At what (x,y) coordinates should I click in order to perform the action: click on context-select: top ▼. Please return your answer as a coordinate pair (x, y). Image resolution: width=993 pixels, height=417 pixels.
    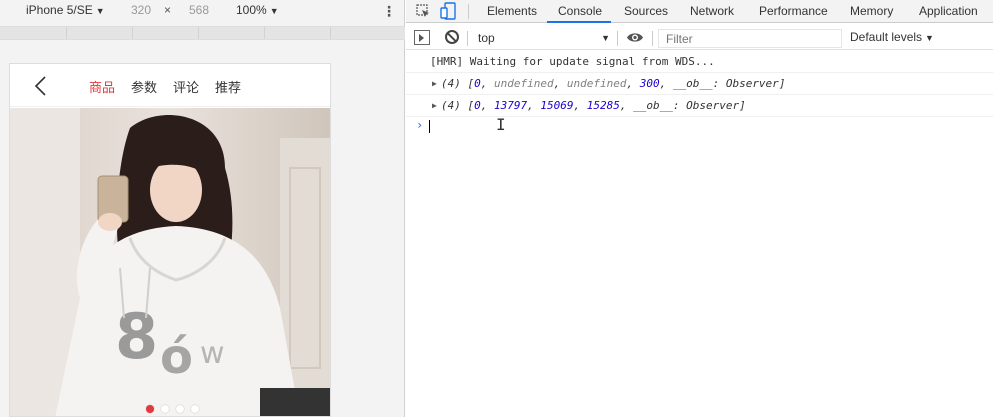
    Looking at the image, I should click on (541, 38).